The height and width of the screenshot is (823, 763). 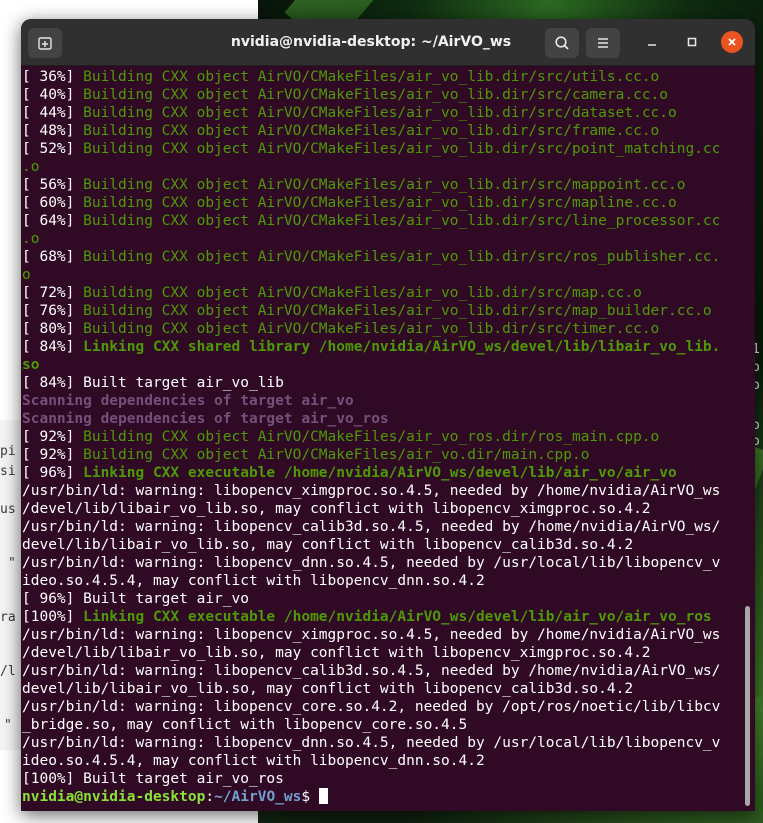 What do you see at coordinates (53, 95) in the screenshot?
I see `progress-prefix: [ 40%]` at bounding box center [53, 95].